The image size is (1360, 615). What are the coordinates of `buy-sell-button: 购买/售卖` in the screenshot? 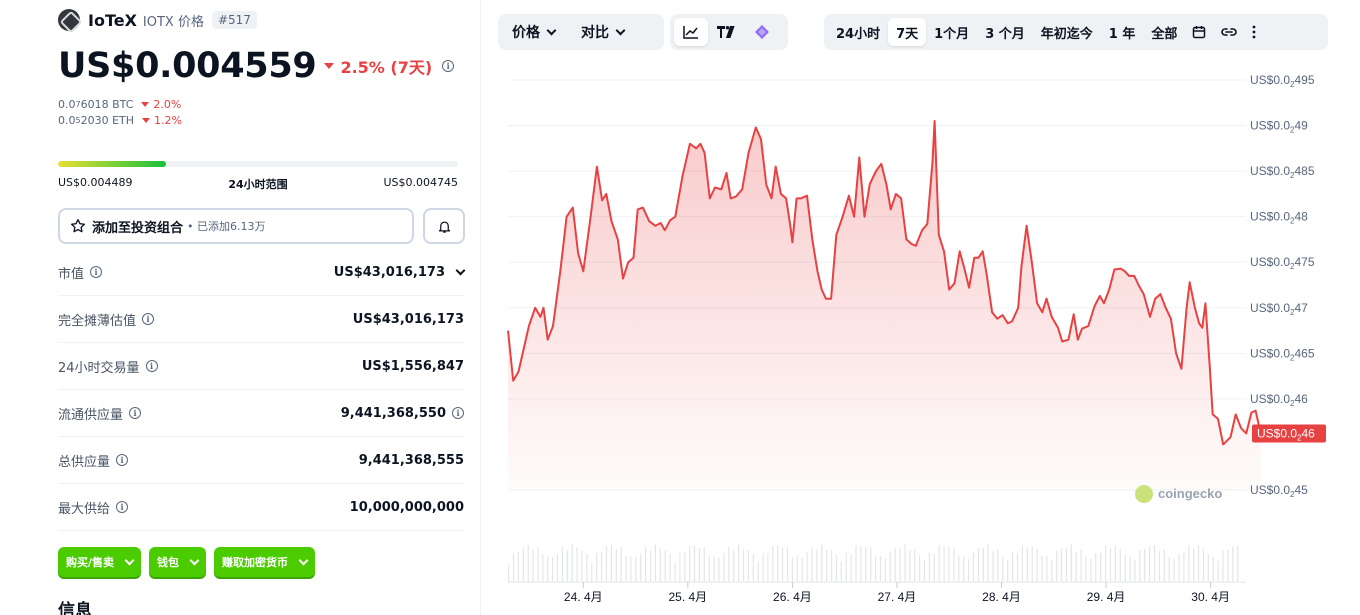 It's located at (100, 562).